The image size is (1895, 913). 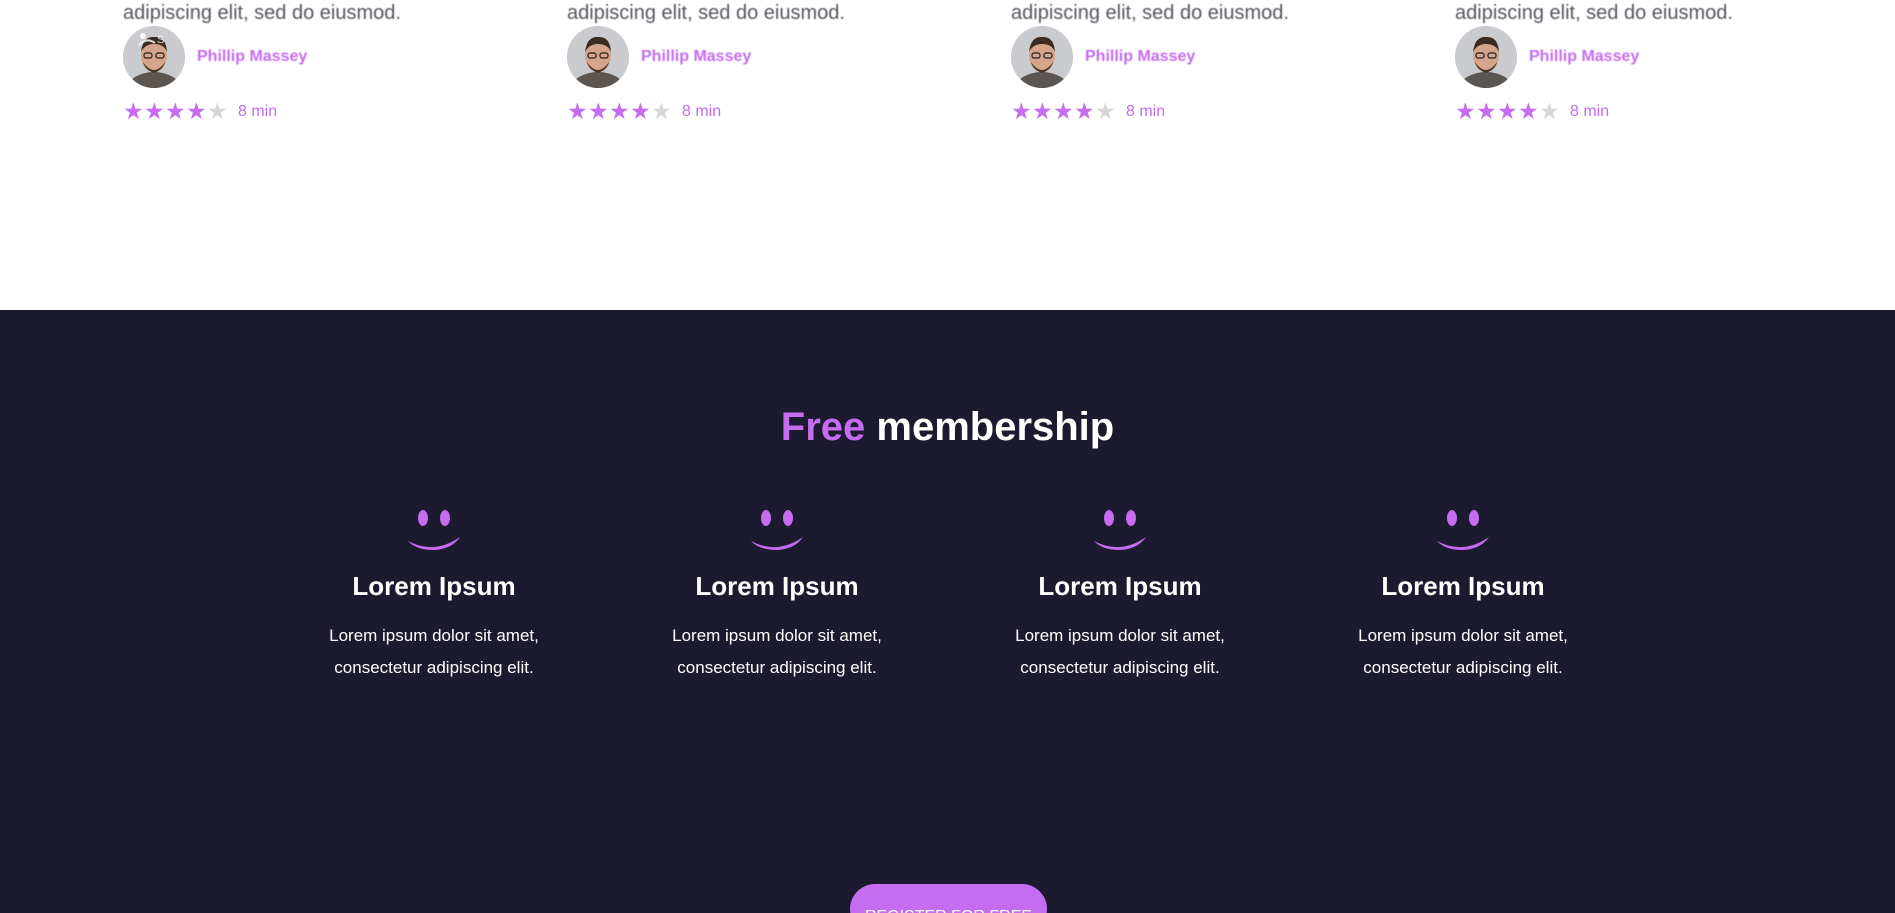 What do you see at coordinates (823, 427) in the screenshot?
I see `title-accent: Free` at bounding box center [823, 427].